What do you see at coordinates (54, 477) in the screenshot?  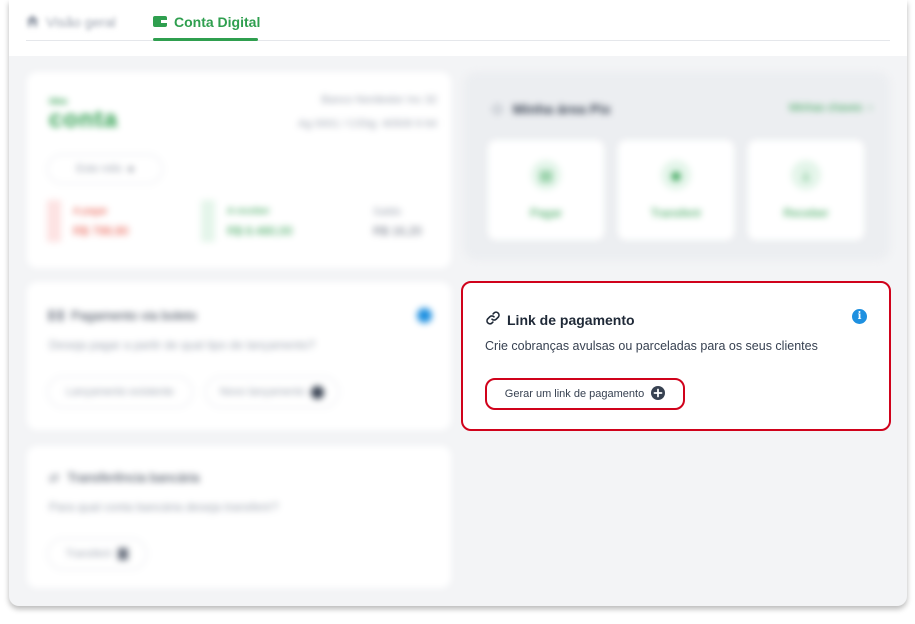 I see `transfer-arrows-icon: ⇄` at bounding box center [54, 477].